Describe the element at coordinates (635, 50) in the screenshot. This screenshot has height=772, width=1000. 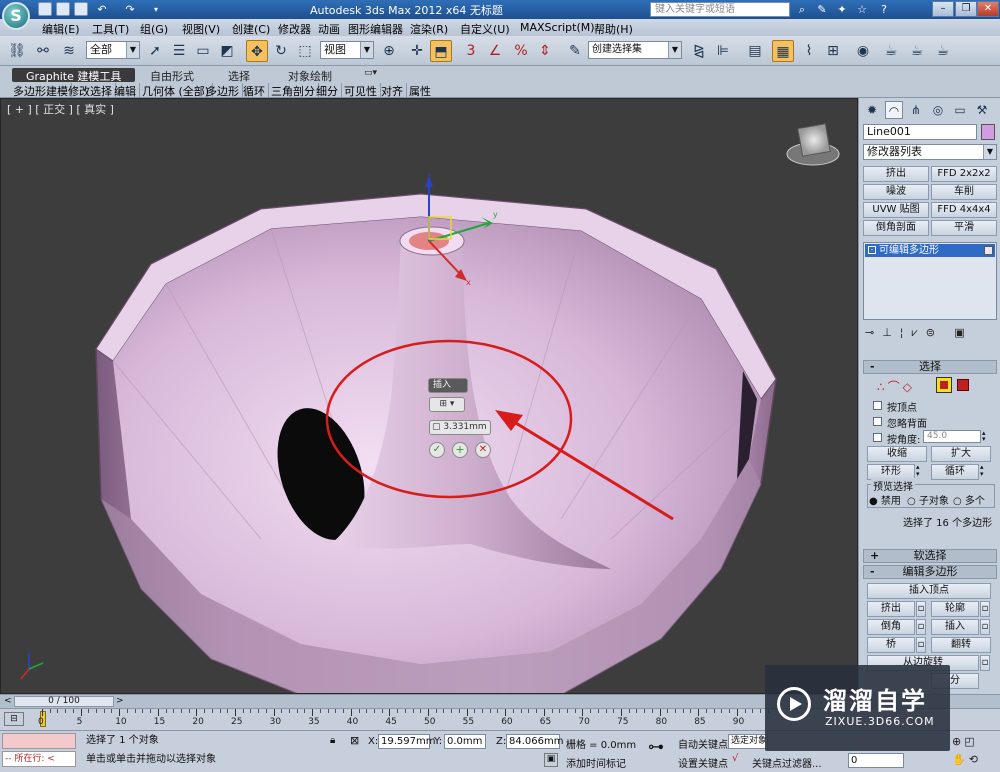
I see `named-selection-dropdown: 创建选择集 ▼` at that location.